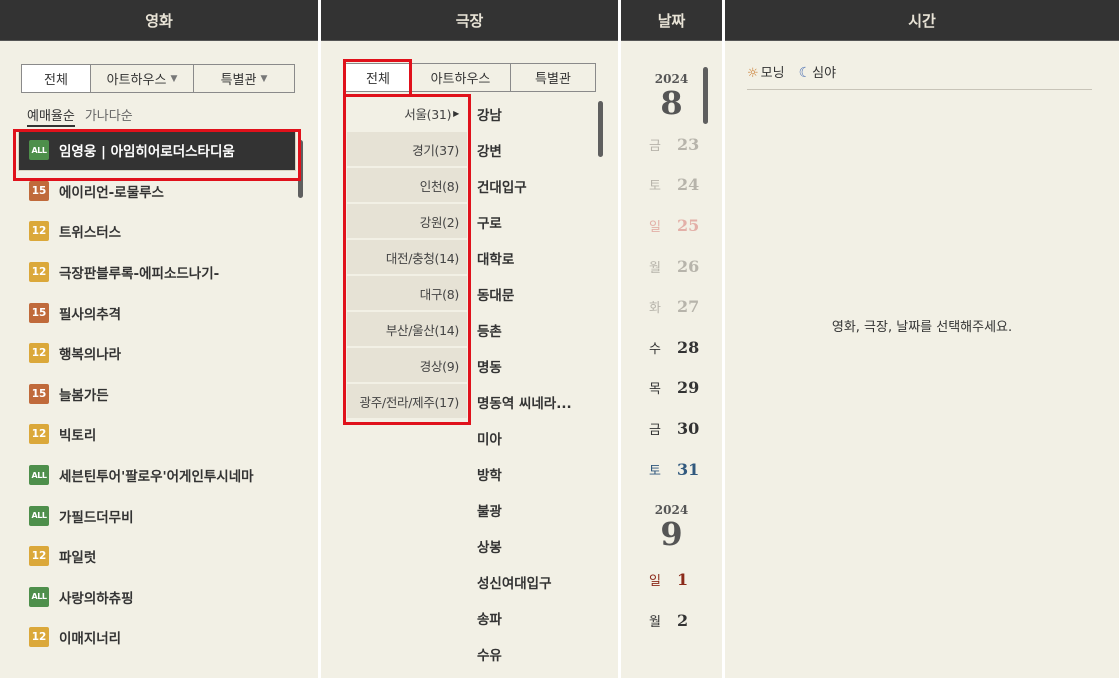  What do you see at coordinates (80, 116) in the screenshot?
I see `movie-sort-options: 예매율순 가나다순` at bounding box center [80, 116].